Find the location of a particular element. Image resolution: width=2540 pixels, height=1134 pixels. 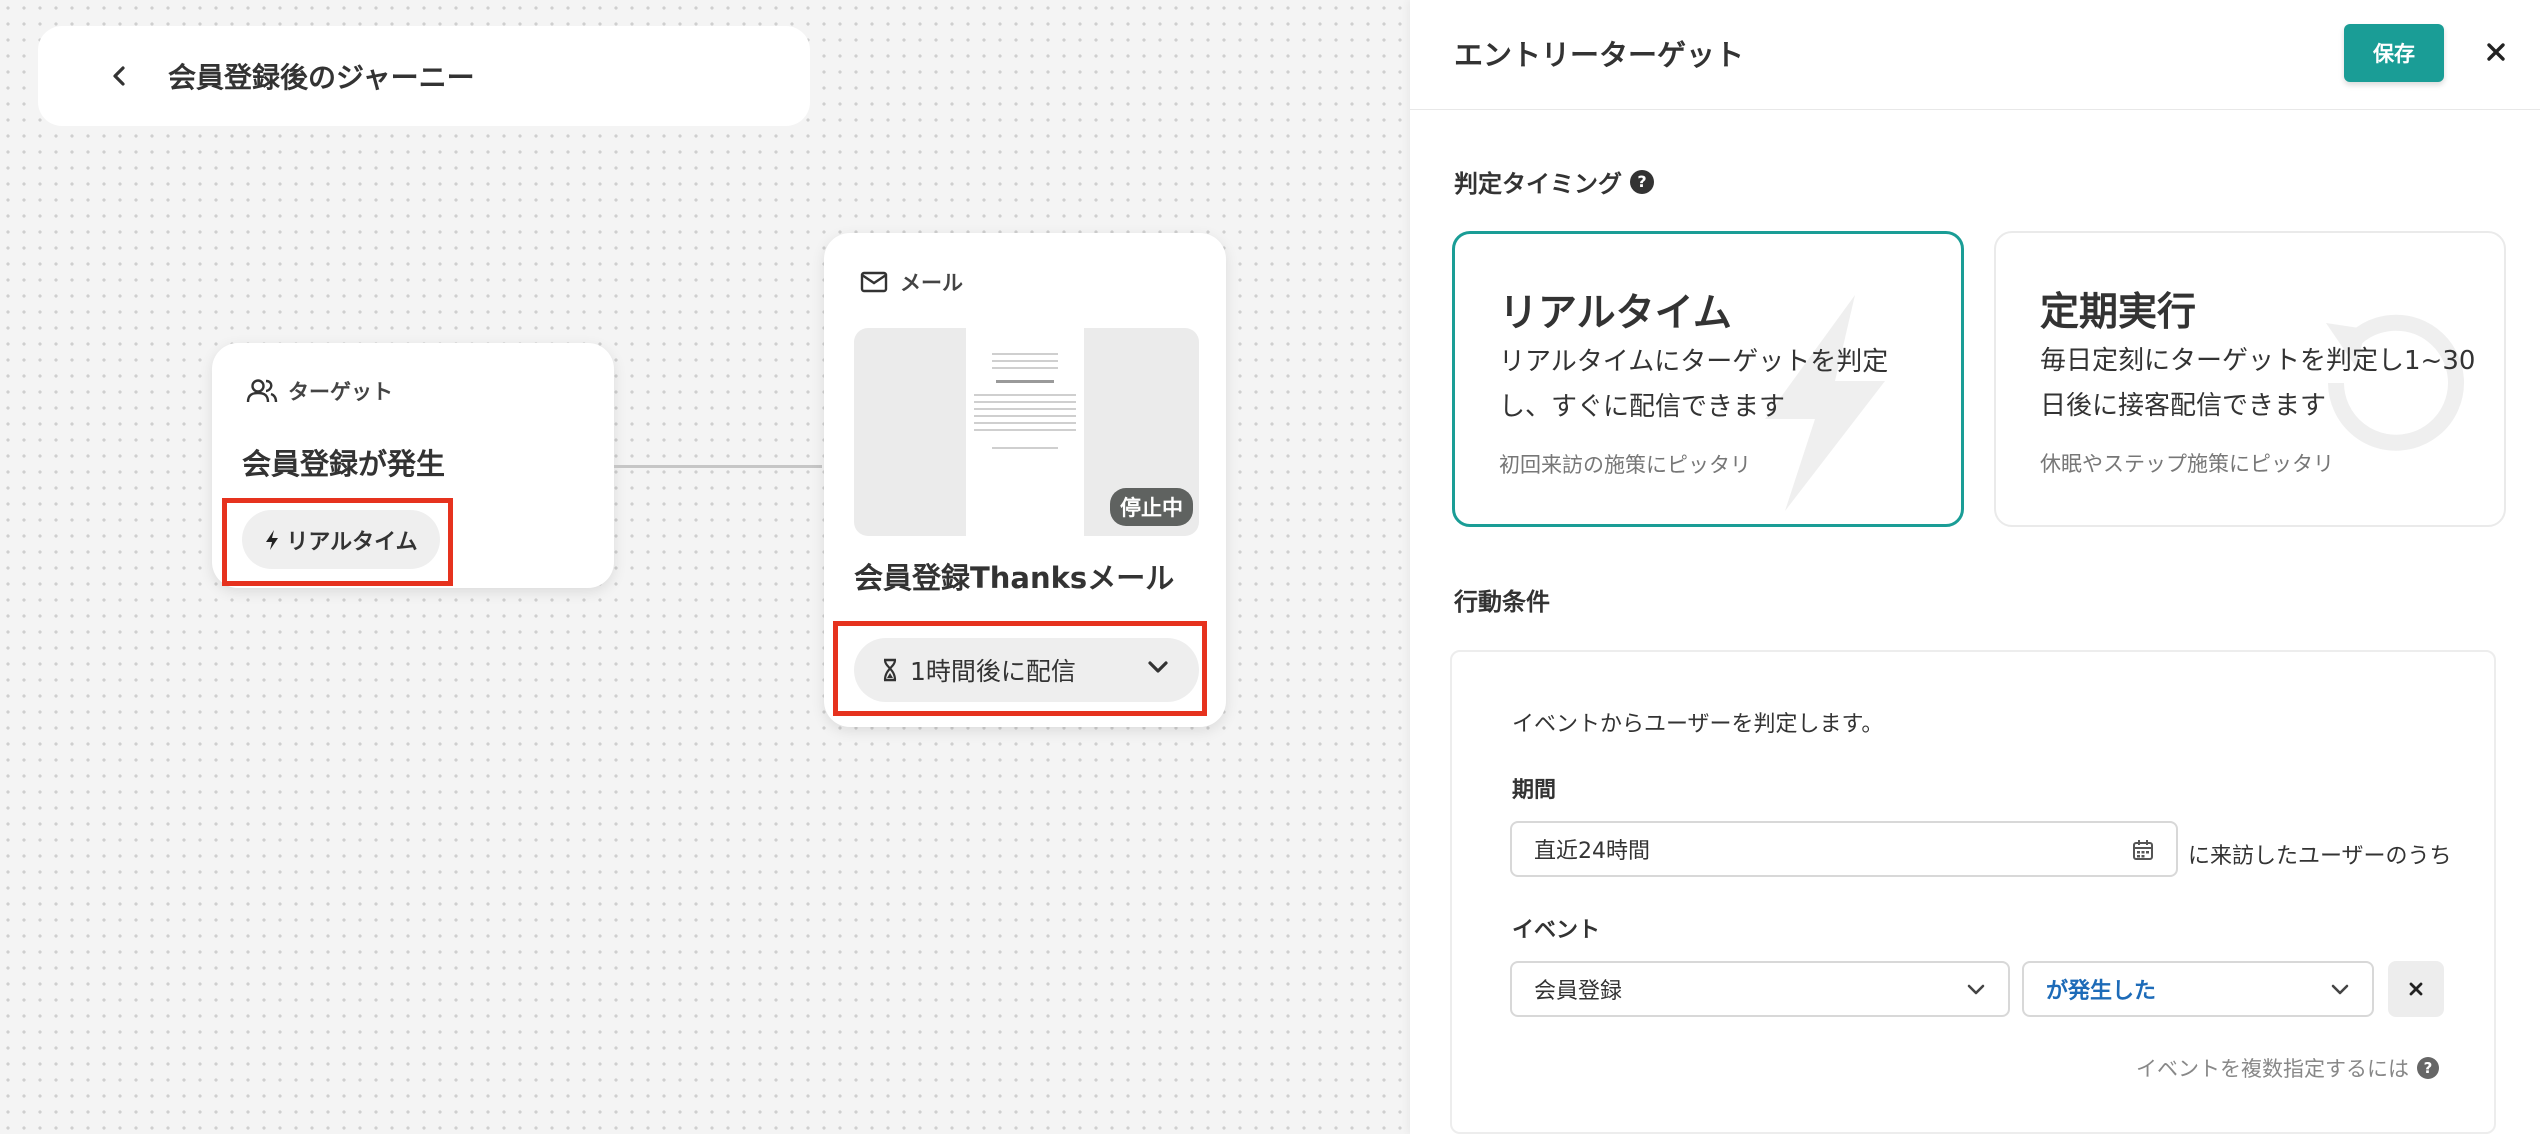

target-node-header: ターゲット is located at coordinates (319, 391).